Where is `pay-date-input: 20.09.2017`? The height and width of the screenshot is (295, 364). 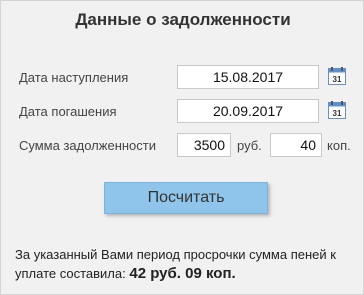
pay-date-input: 20.09.2017 is located at coordinates (248, 111).